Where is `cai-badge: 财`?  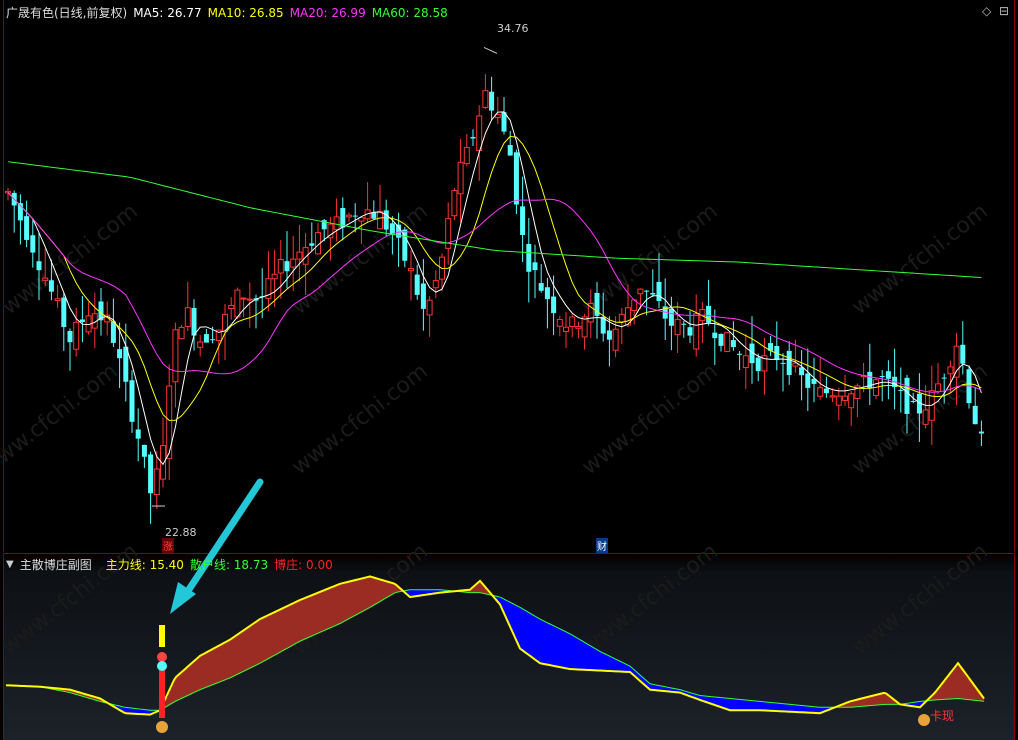 cai-badge: 财 is located at coordinates (602, 545).